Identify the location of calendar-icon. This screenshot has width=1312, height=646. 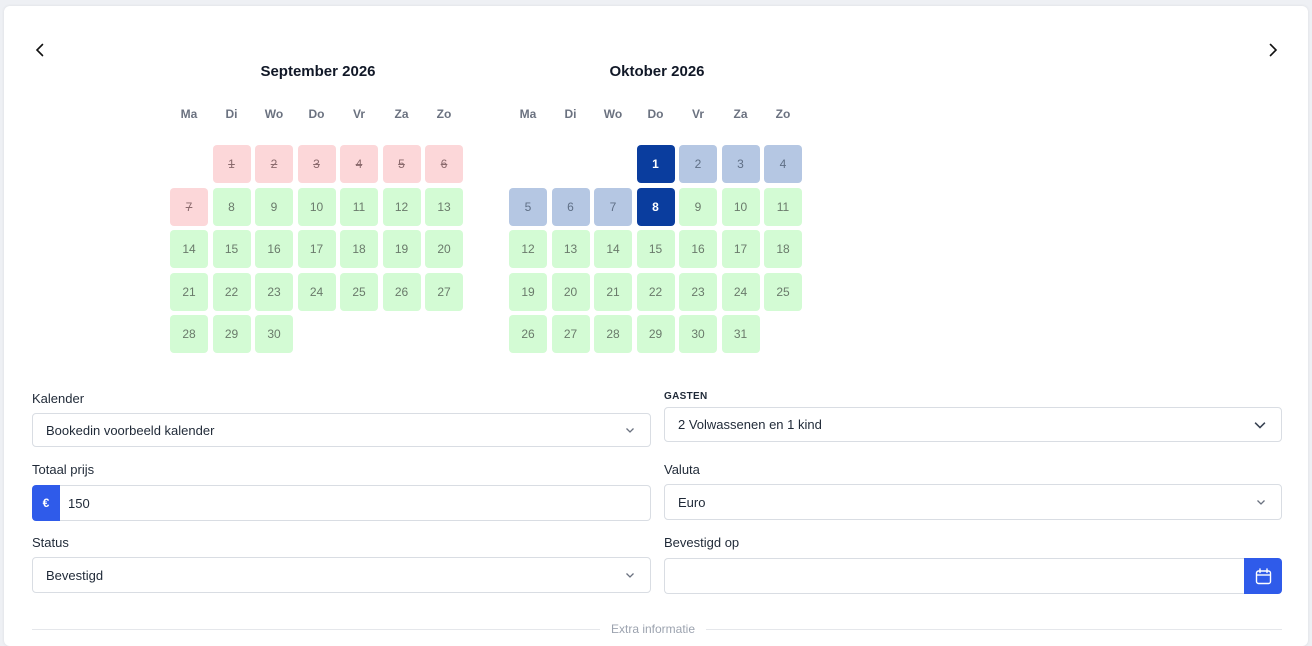
(1263, 575).